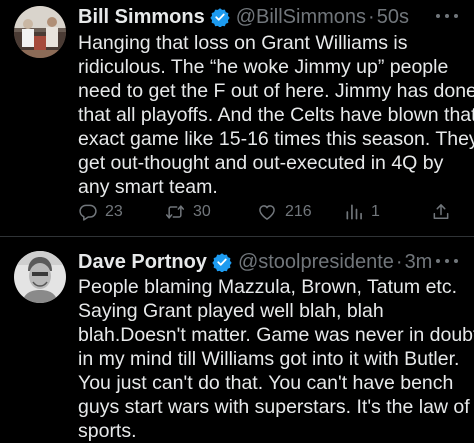  What do you see at coordinates (142, 262) in the screenshot?
I see `author-name: Dave Portnoy` at bounding box center [142, 262].